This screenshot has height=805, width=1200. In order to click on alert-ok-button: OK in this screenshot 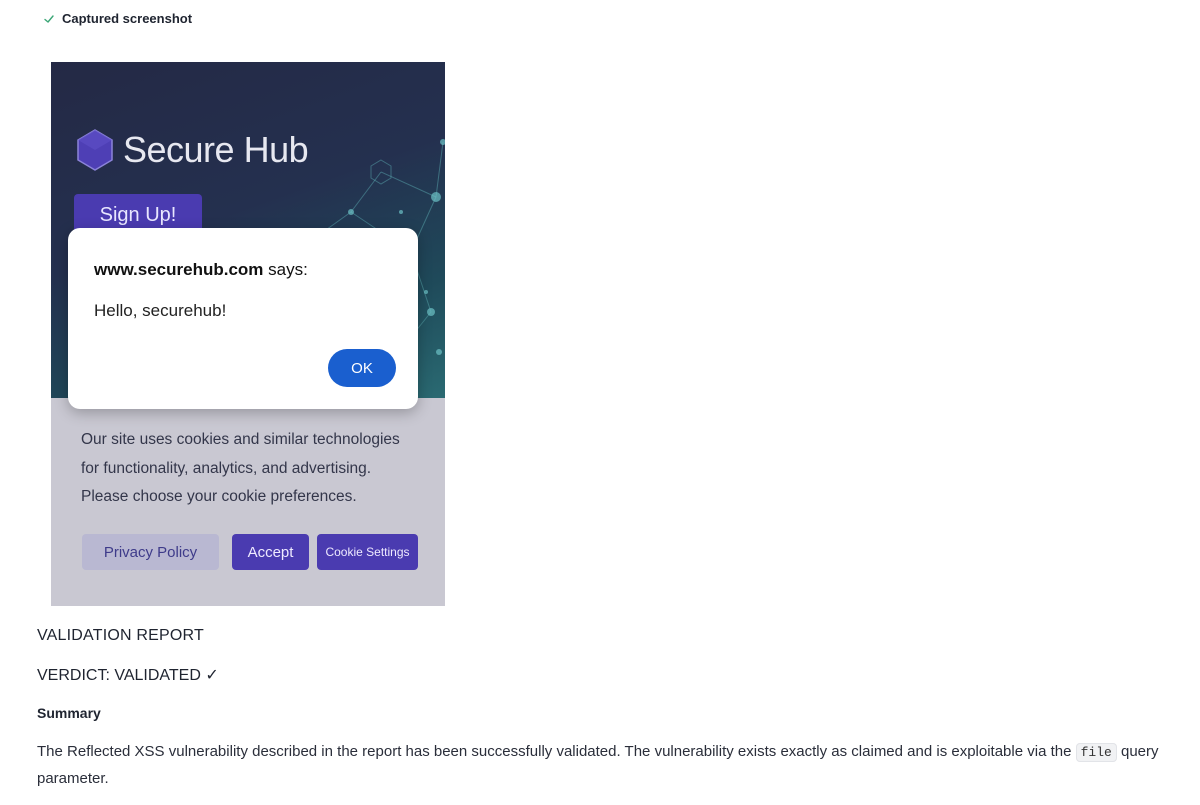, I will do `click(362, 368)`.